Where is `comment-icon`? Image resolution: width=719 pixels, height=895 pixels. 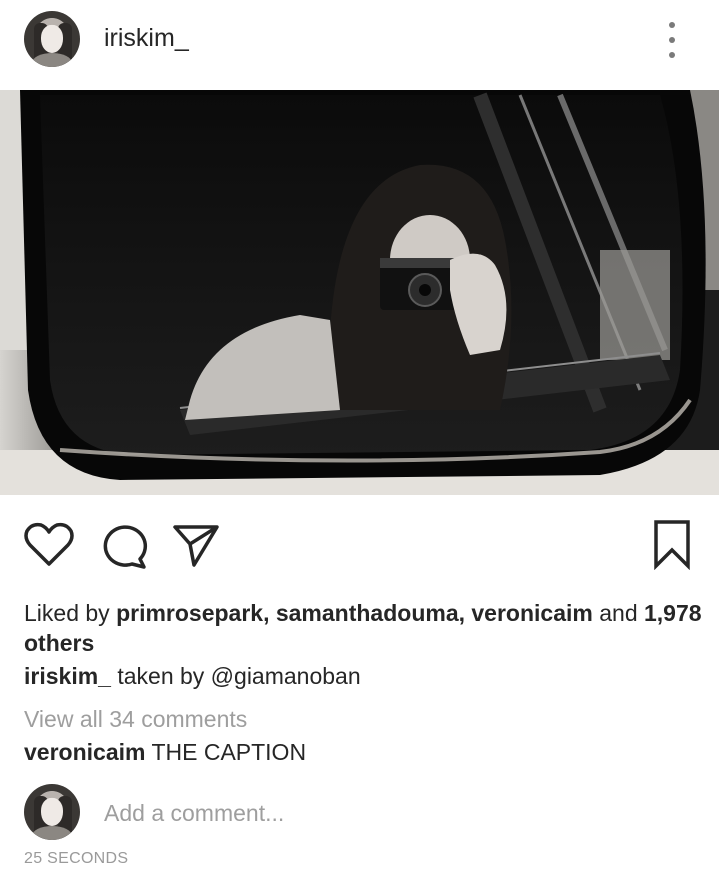 comment-icon is located at coordinates (124, 546).